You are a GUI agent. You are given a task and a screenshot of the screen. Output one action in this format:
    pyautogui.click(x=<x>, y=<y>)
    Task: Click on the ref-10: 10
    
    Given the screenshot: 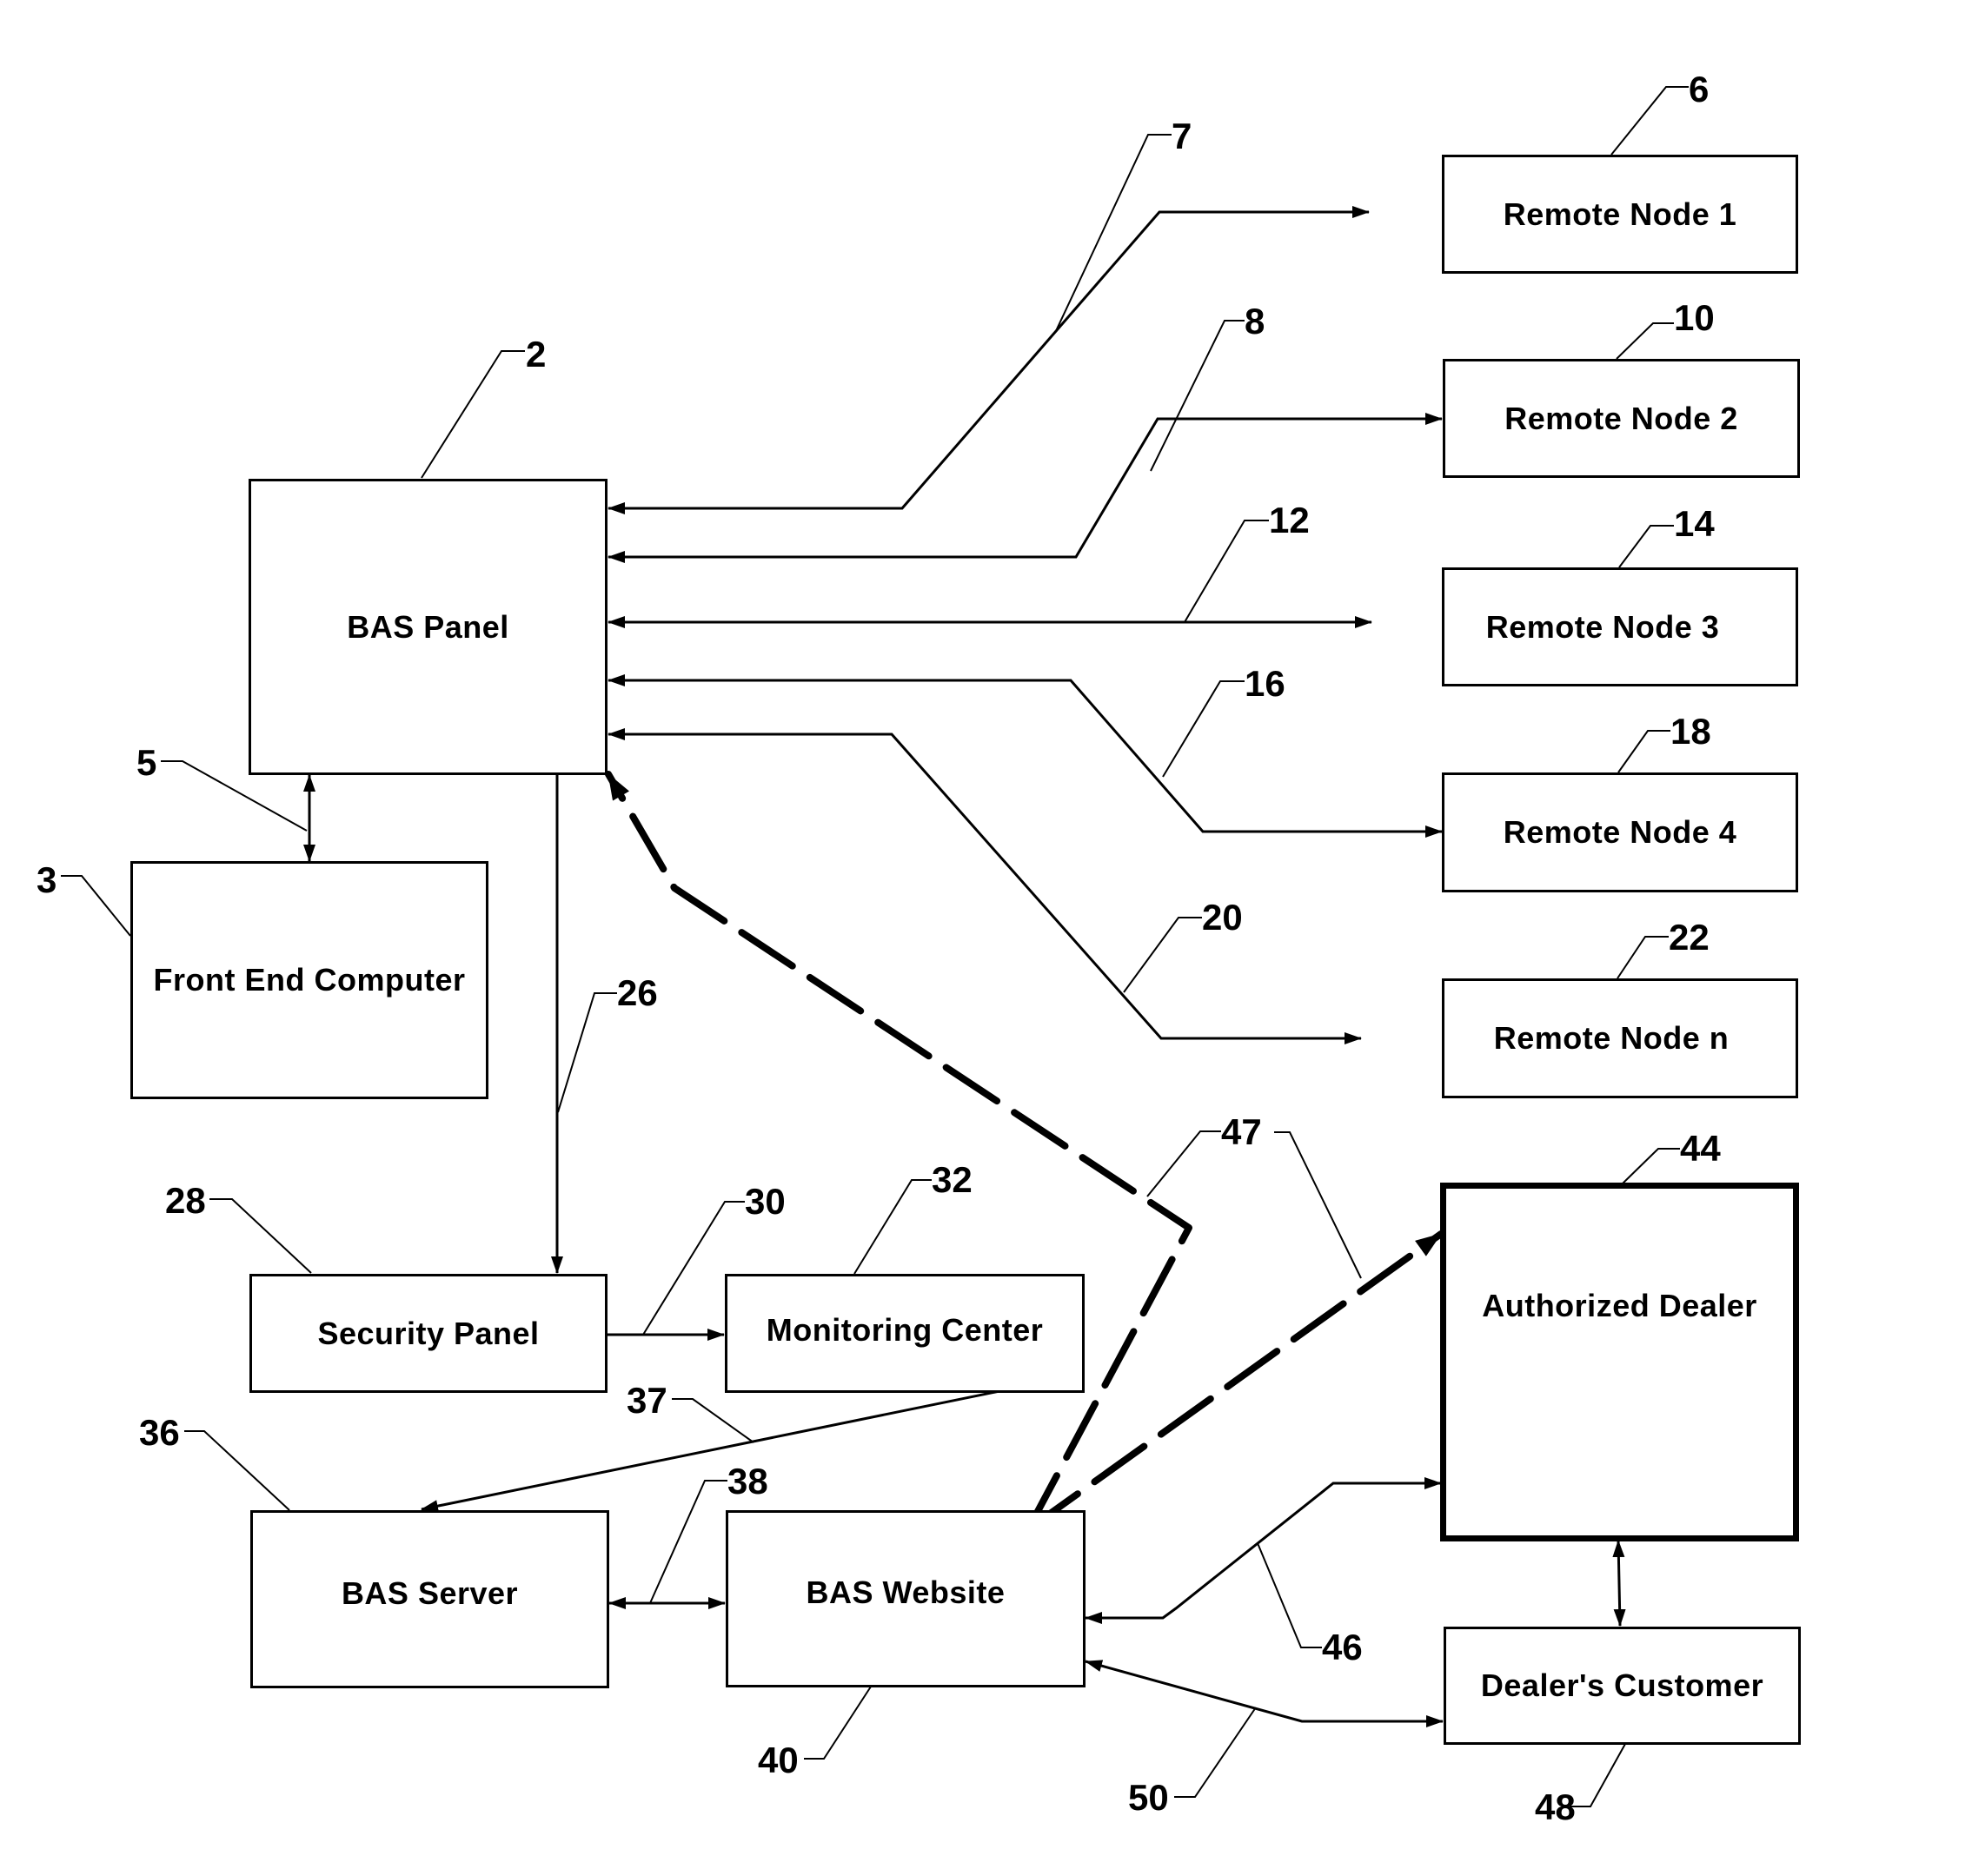 What is the action you would take?
    pyautogui.click(x=1694, y=318)
    